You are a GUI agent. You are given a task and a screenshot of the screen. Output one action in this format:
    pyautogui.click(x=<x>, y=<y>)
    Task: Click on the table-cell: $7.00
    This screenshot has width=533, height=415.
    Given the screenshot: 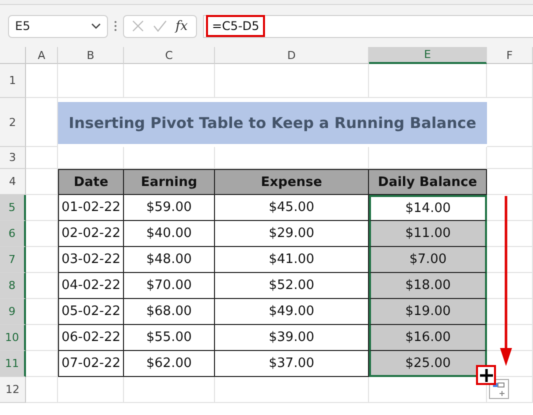 What is the action you would take?
    pyautogui.click(x=428, y=260)
    